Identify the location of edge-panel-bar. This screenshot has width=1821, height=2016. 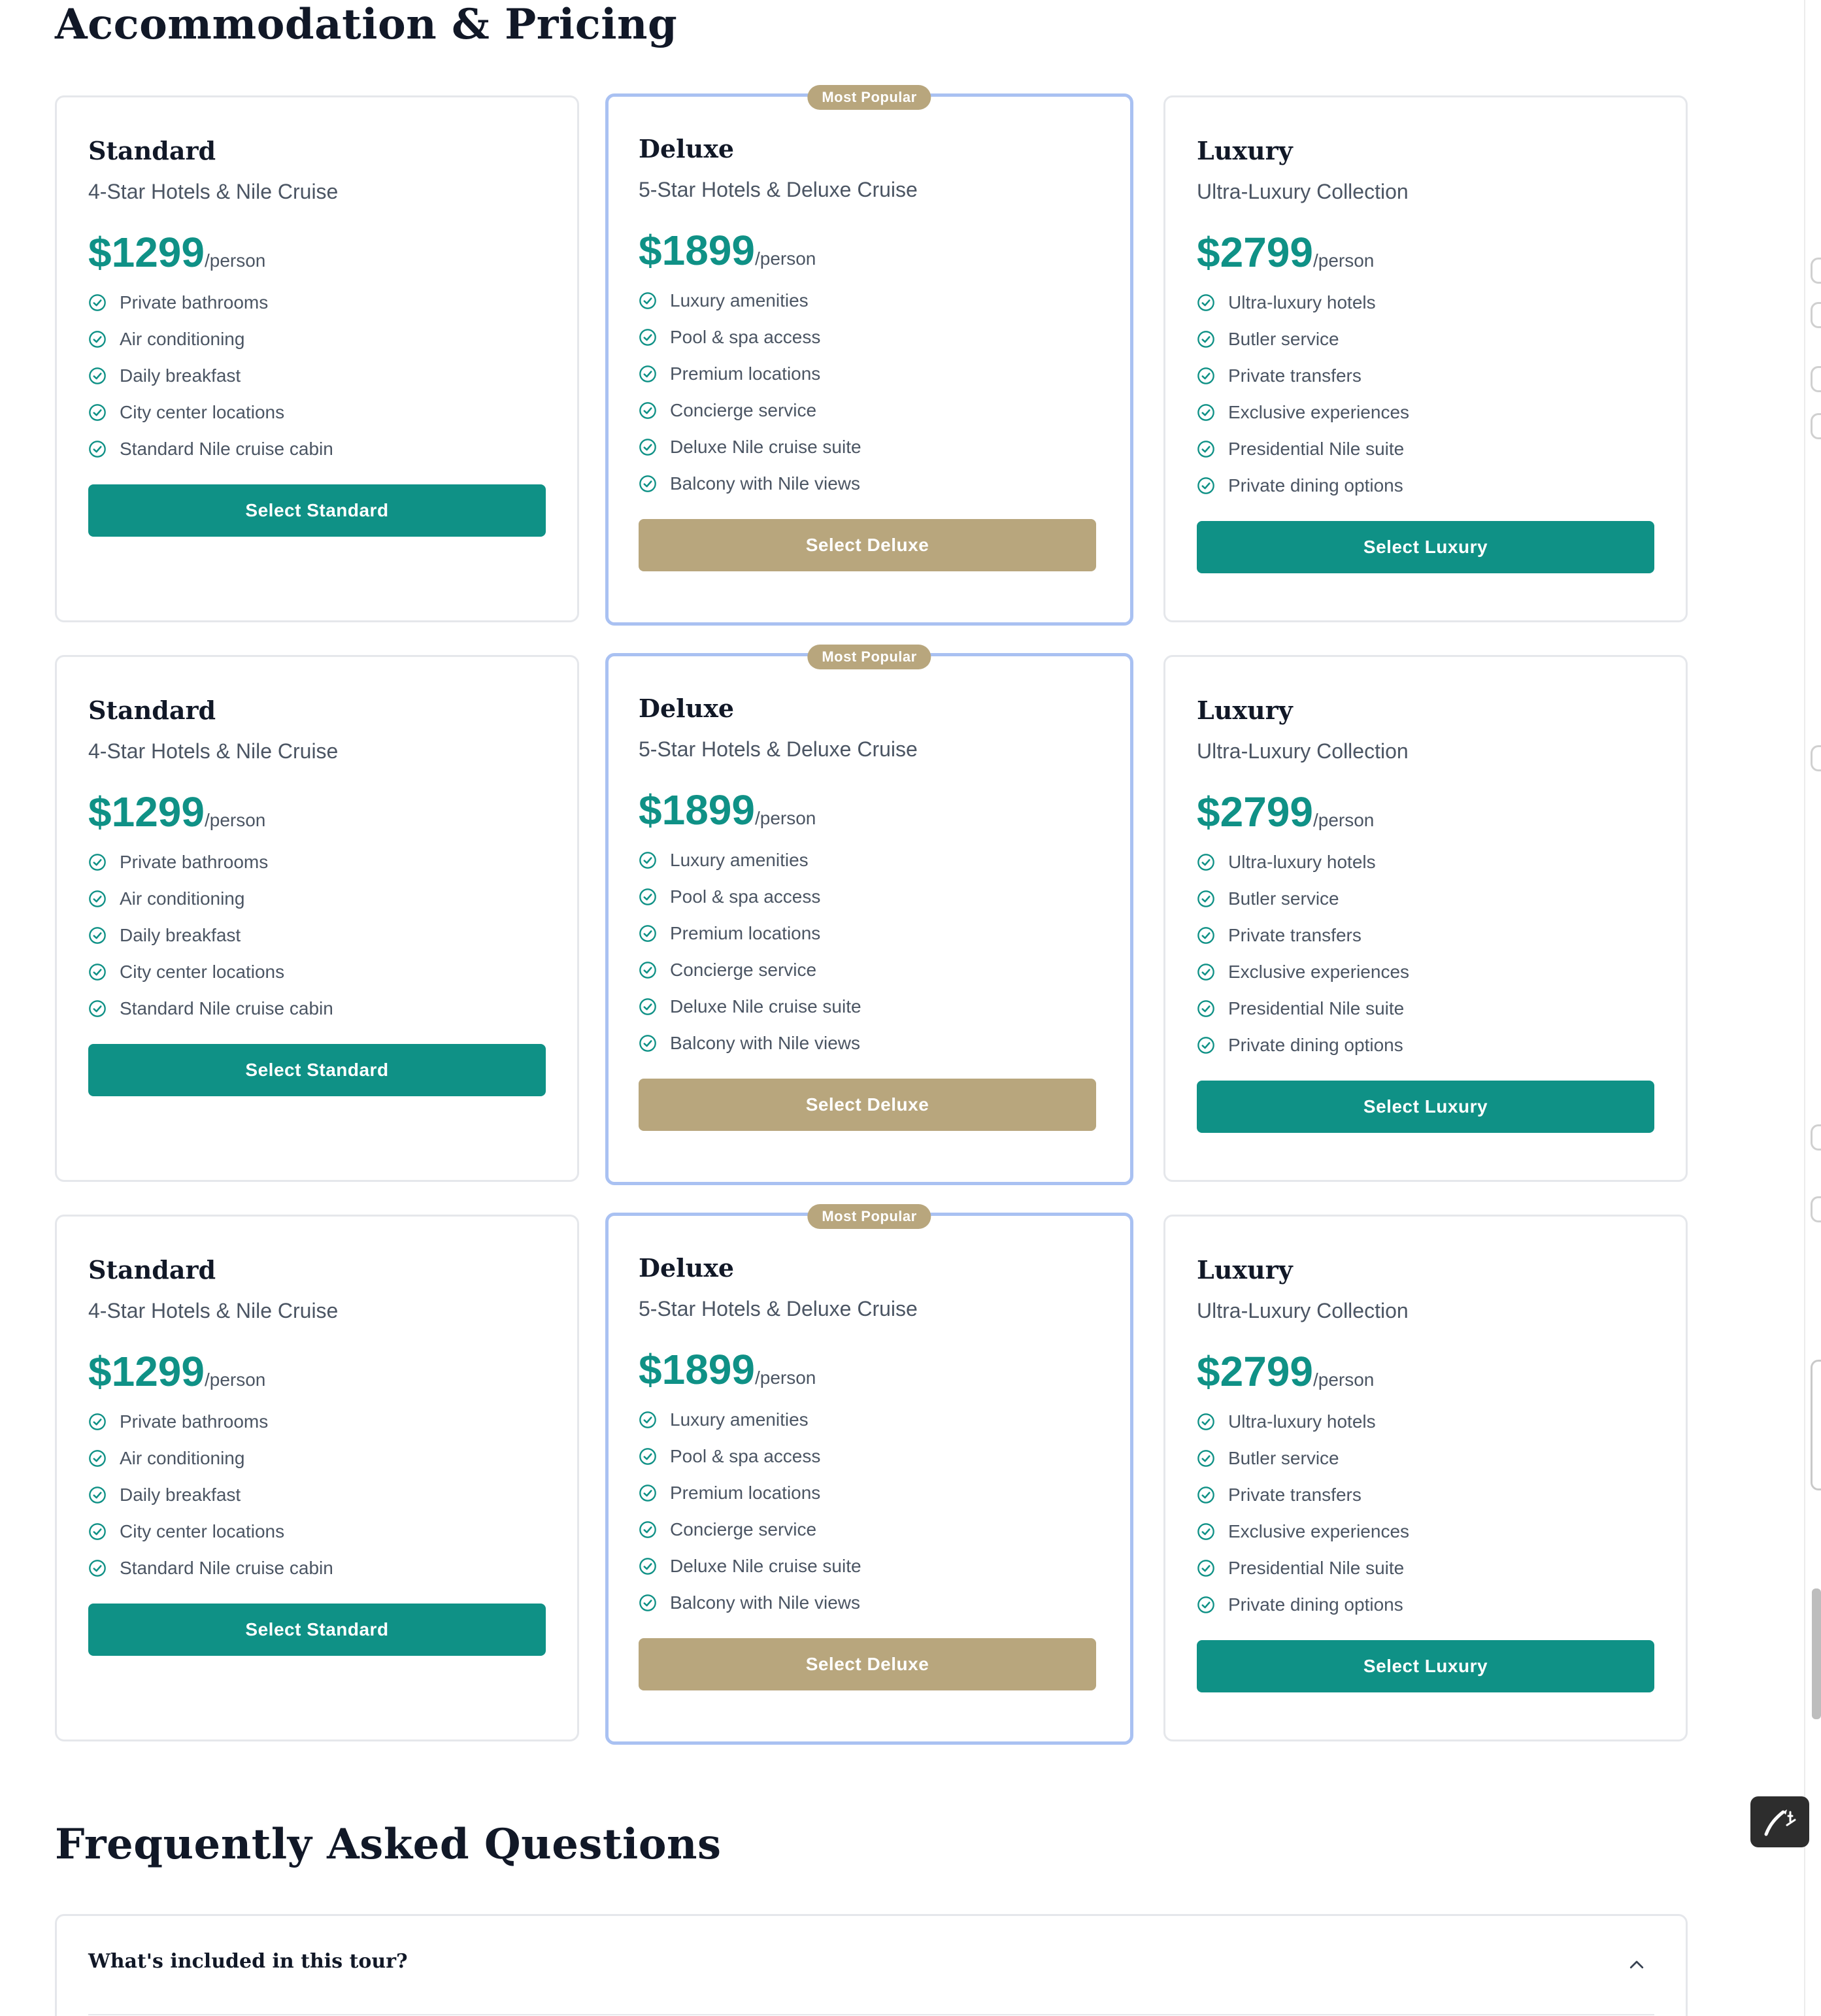
(1816, 1425).